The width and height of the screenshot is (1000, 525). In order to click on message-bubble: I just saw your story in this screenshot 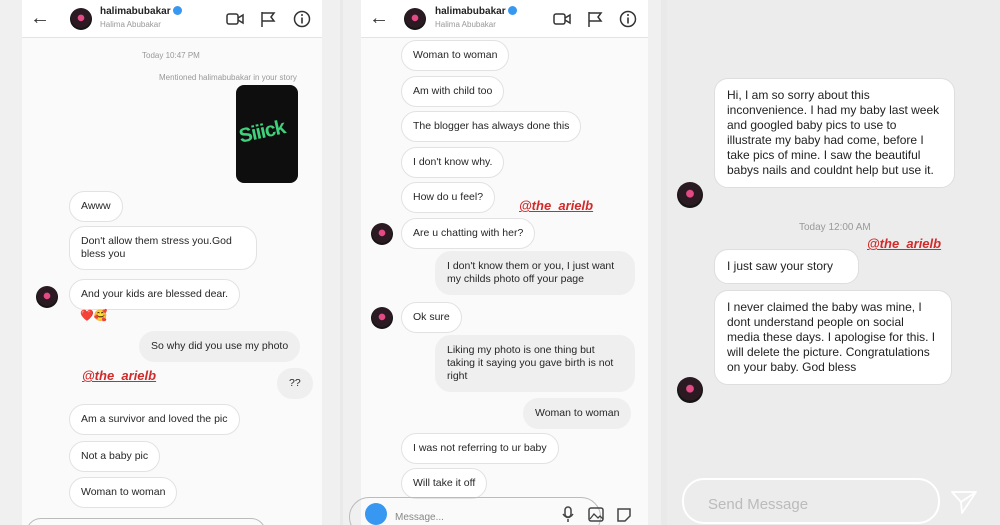, I will do `click(786, 266)`.